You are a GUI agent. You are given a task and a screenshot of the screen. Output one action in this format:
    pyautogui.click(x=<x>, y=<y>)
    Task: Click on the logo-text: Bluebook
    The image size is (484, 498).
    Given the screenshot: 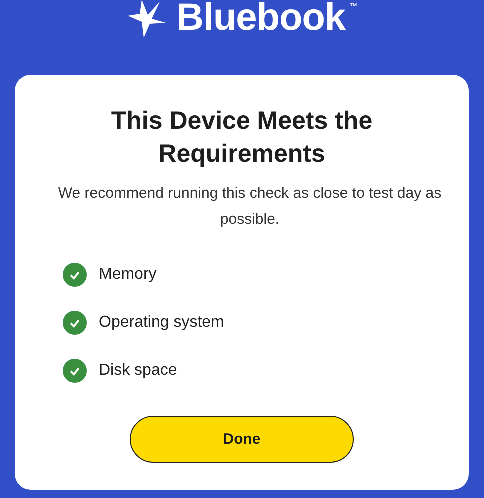 What is the action you would take?
    pyautogui.click(x=261, y=20)
    